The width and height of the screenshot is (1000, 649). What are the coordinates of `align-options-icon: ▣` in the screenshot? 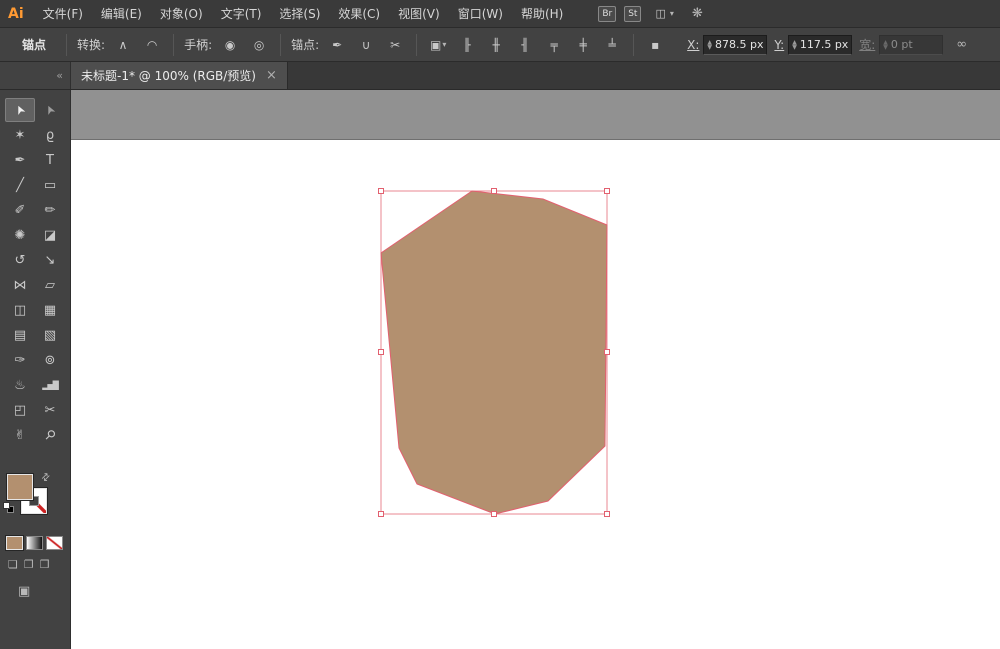 It's located at (435, 44).